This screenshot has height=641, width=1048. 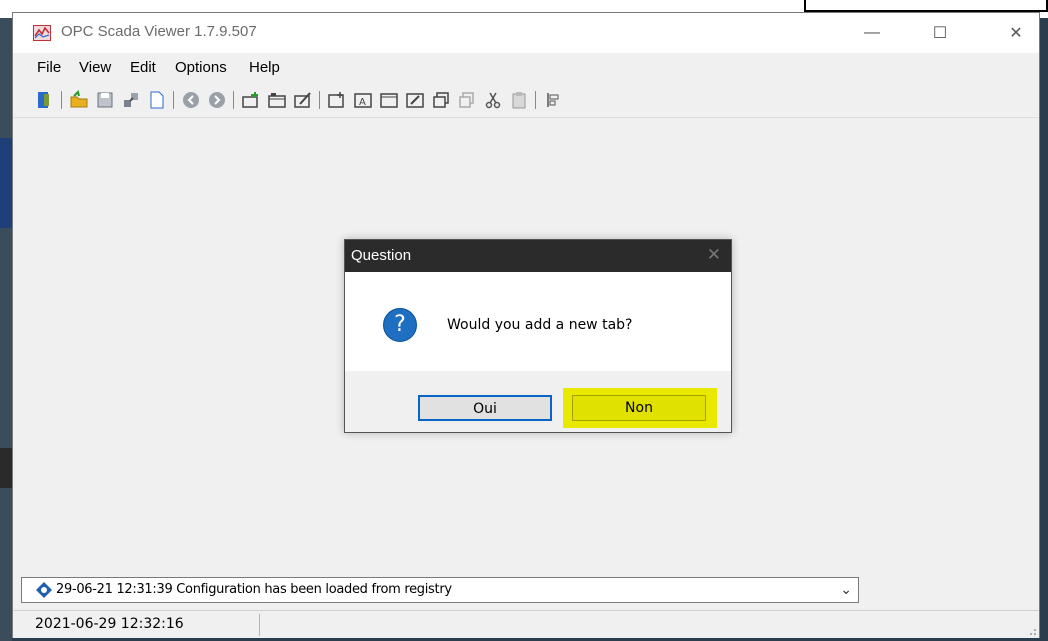 What do you see at coordinates (926, 6) in the screenshot?
I see `background-box` at bounding box center [926, 6].